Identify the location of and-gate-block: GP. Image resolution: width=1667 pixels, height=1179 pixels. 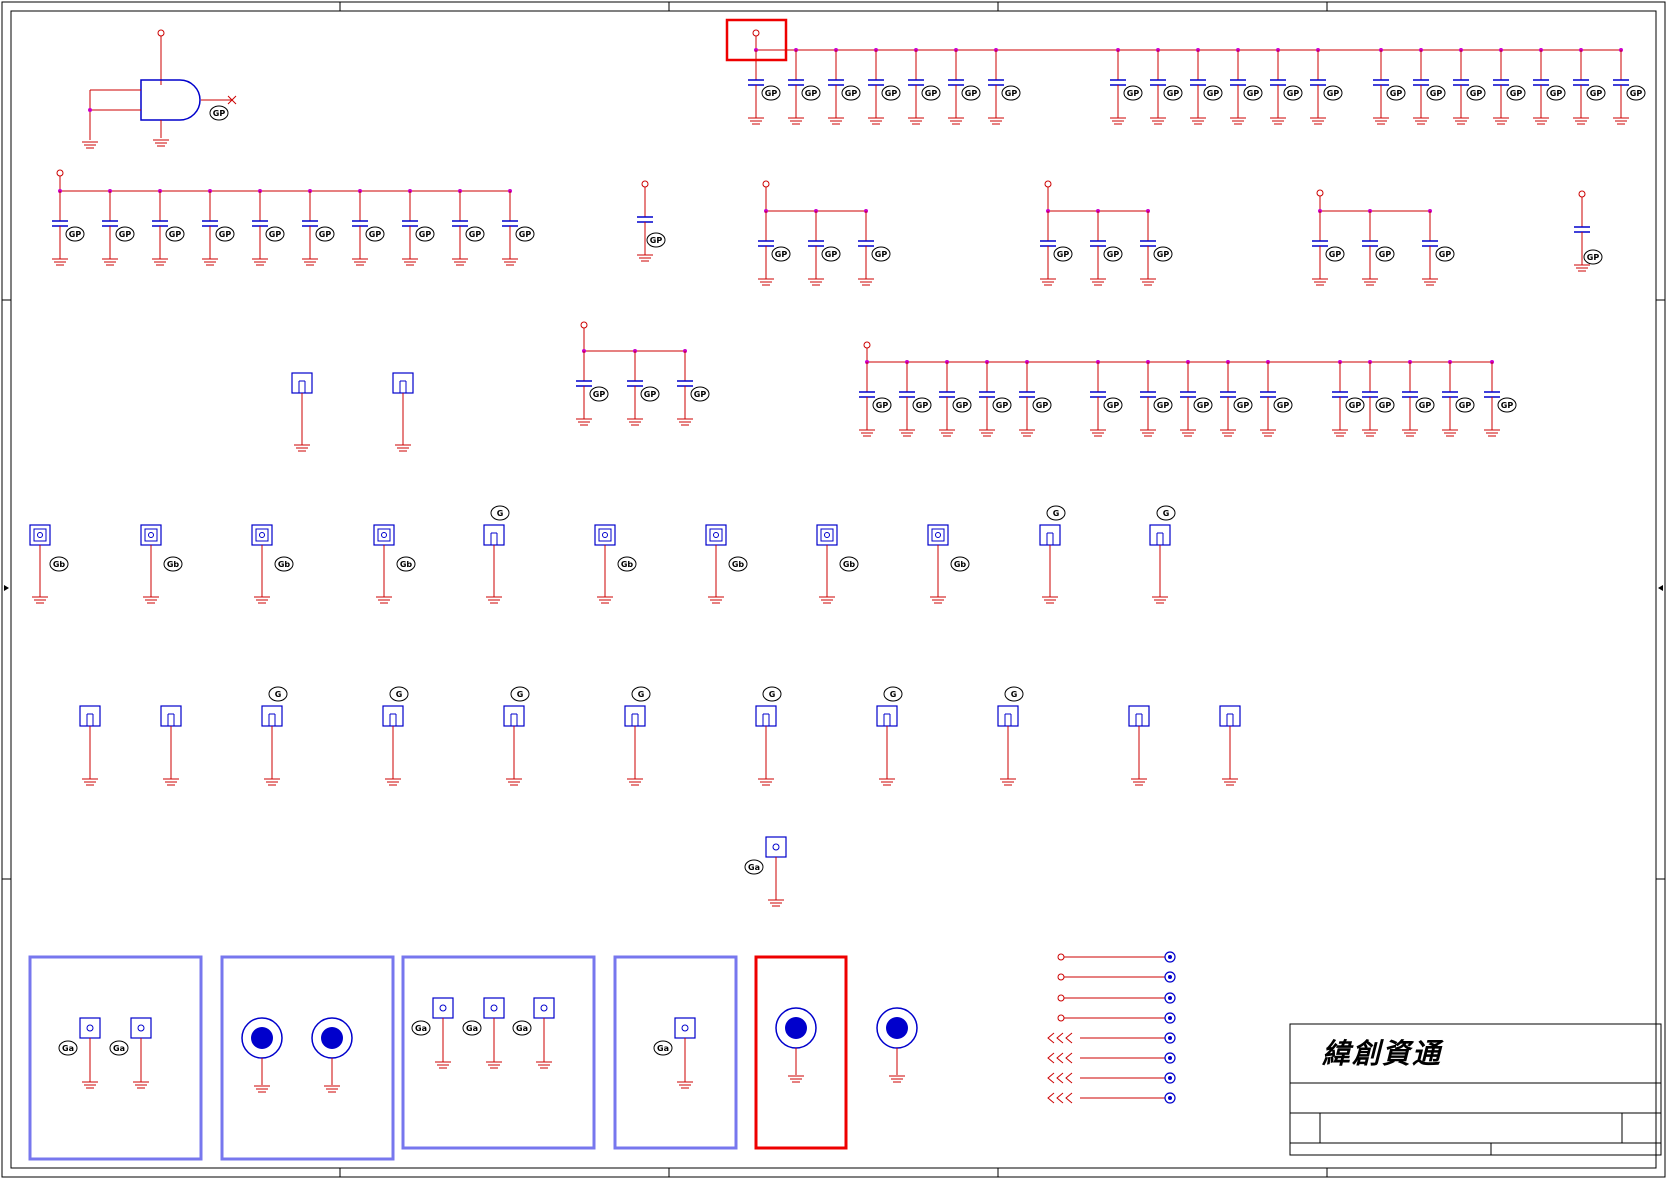
(159, 89).